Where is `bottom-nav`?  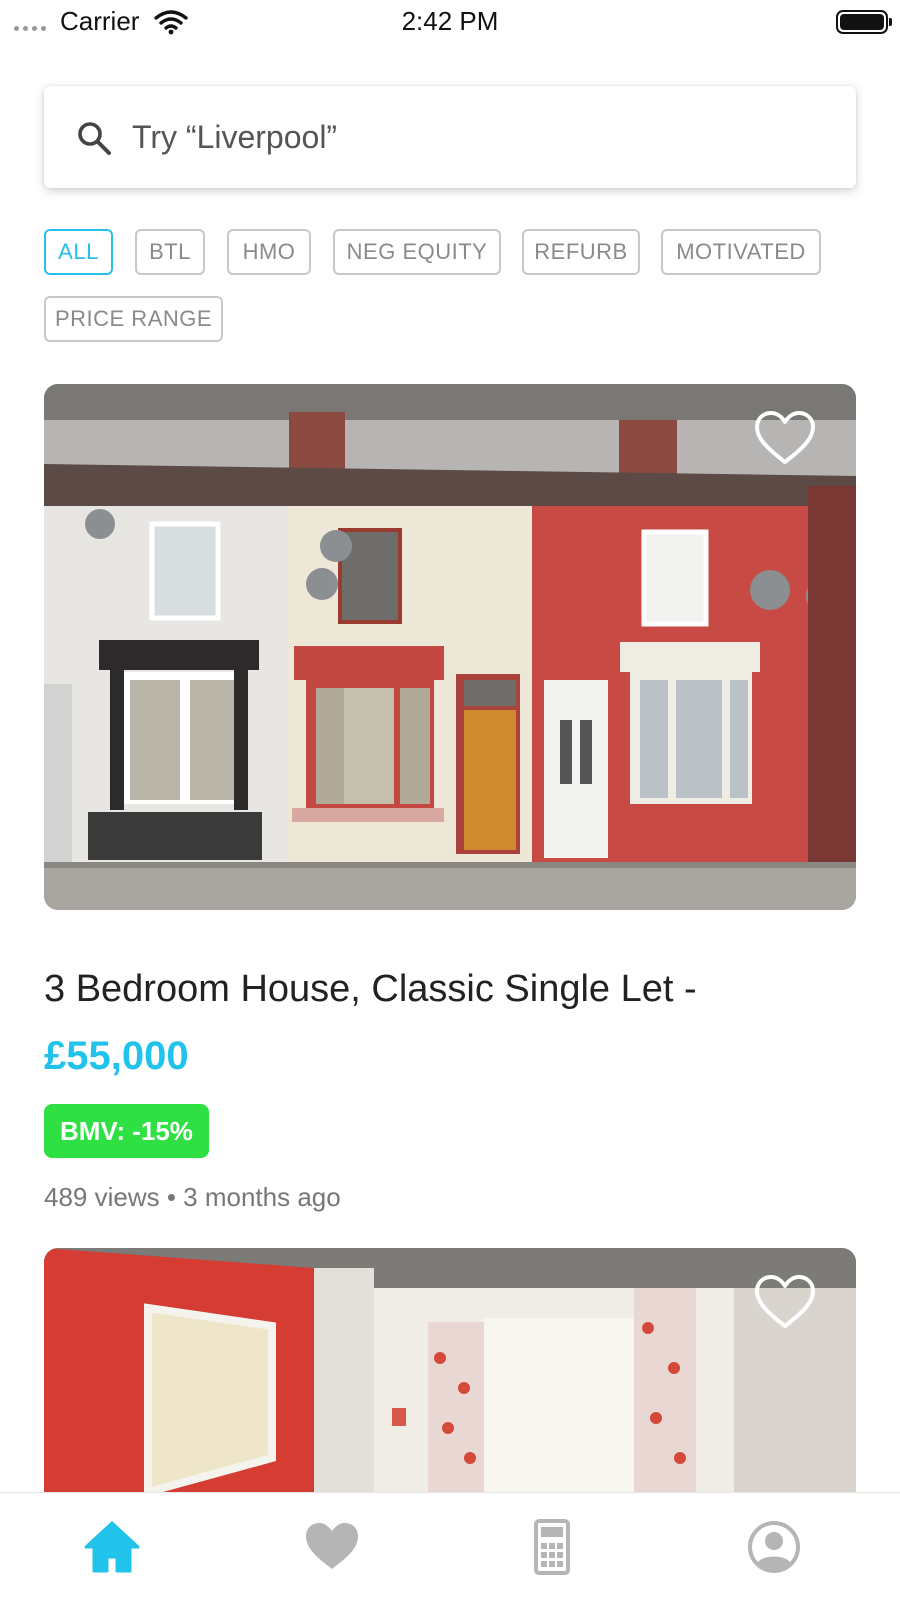
bottom-nav is located at coordinates (450, 1545).